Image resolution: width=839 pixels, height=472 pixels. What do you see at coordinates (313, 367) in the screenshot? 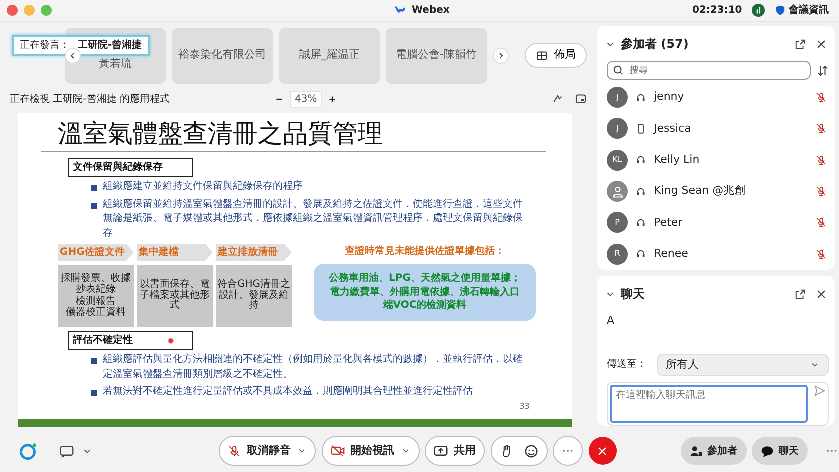
I see `bullet-text: 組織應評估與量化方法相關連的不確定性（例如用於量化與各模式的數據）．並執行評估．以確定溫室氣體盤查清冊類別層級之不確定性。` at bounding box center [313, 367].